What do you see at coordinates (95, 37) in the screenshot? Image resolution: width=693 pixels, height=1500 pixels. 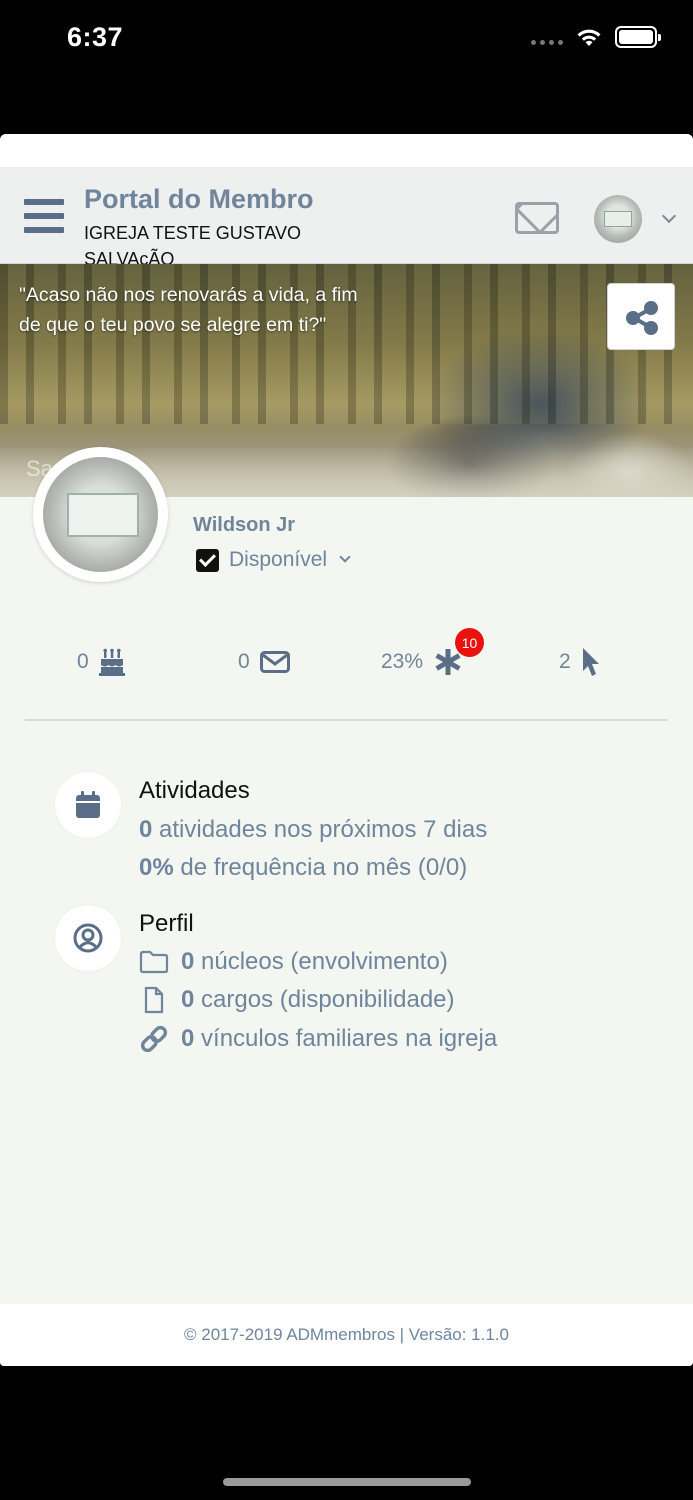 I see `status-time: 6:37` at bounding box center [95, 37].